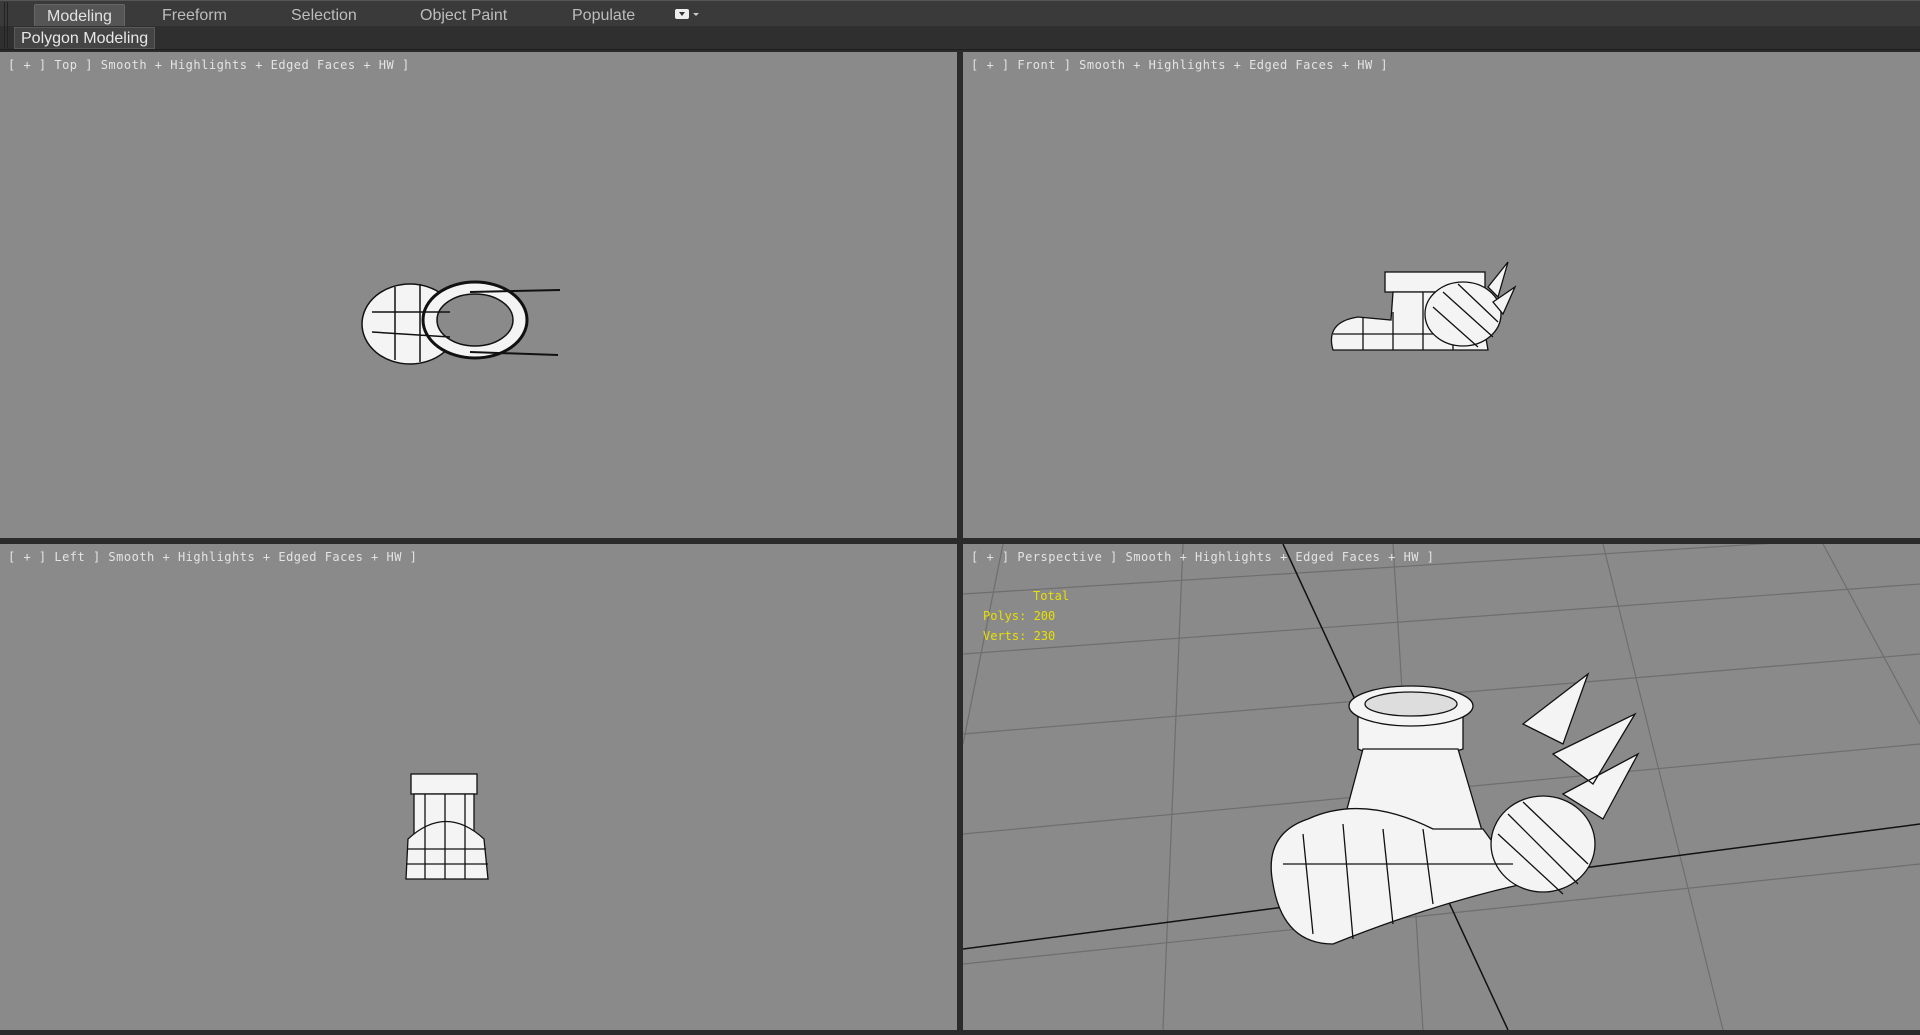  Describe the element at coordinates (447, 826) in the screenshot. I see `boot-model-left-view` at that location.